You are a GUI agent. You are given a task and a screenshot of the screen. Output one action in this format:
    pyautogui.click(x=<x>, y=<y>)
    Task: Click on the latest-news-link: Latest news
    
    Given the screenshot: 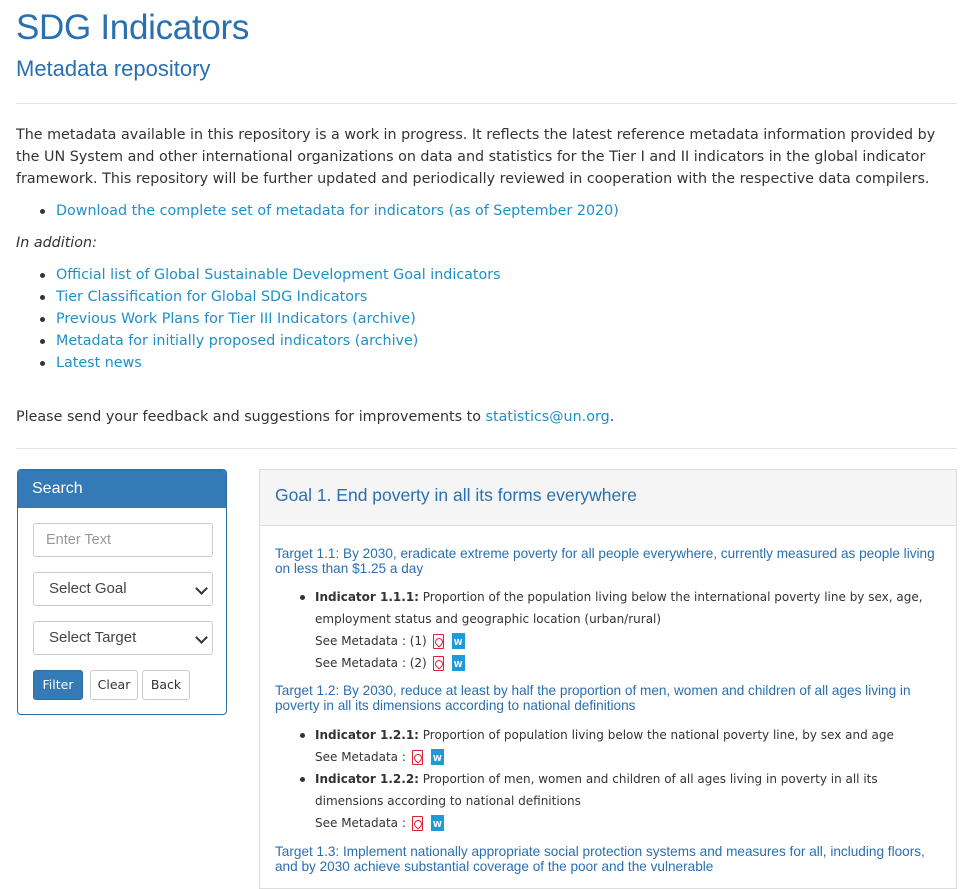 What is the action you would take?
    pyautogui.click(x=99, y=363)
    